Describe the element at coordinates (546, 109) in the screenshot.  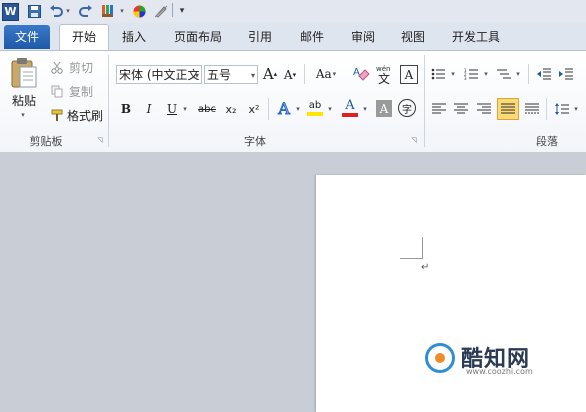
I see `para-row2-divider` at that location.